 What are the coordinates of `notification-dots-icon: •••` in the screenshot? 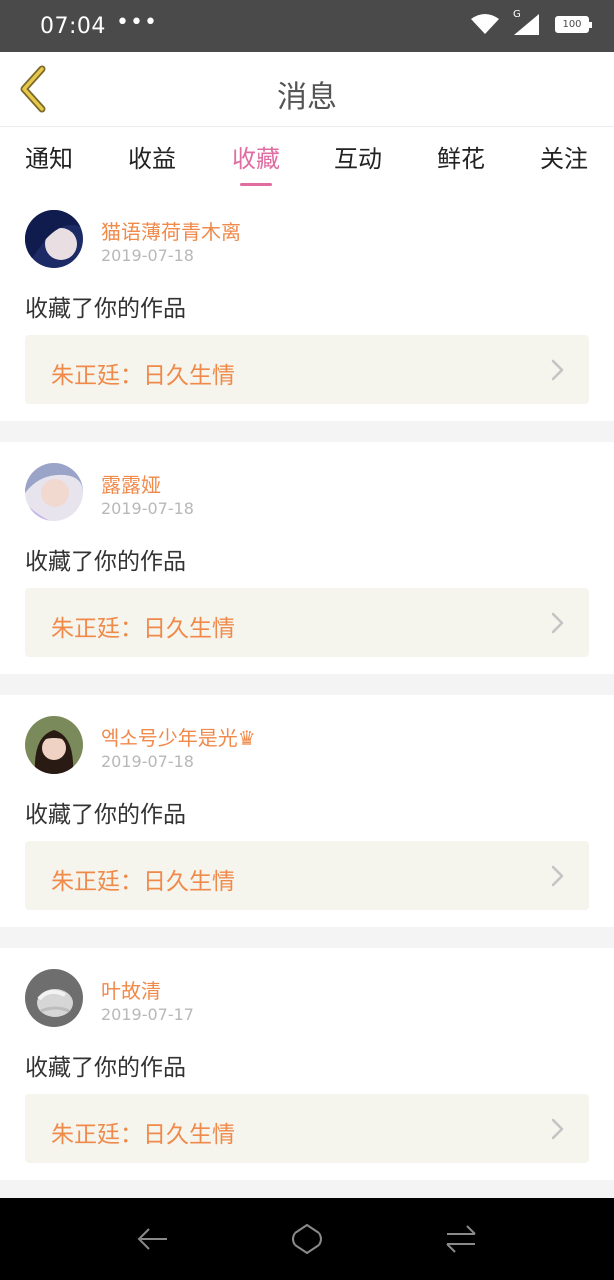 It's located at (137, 22).